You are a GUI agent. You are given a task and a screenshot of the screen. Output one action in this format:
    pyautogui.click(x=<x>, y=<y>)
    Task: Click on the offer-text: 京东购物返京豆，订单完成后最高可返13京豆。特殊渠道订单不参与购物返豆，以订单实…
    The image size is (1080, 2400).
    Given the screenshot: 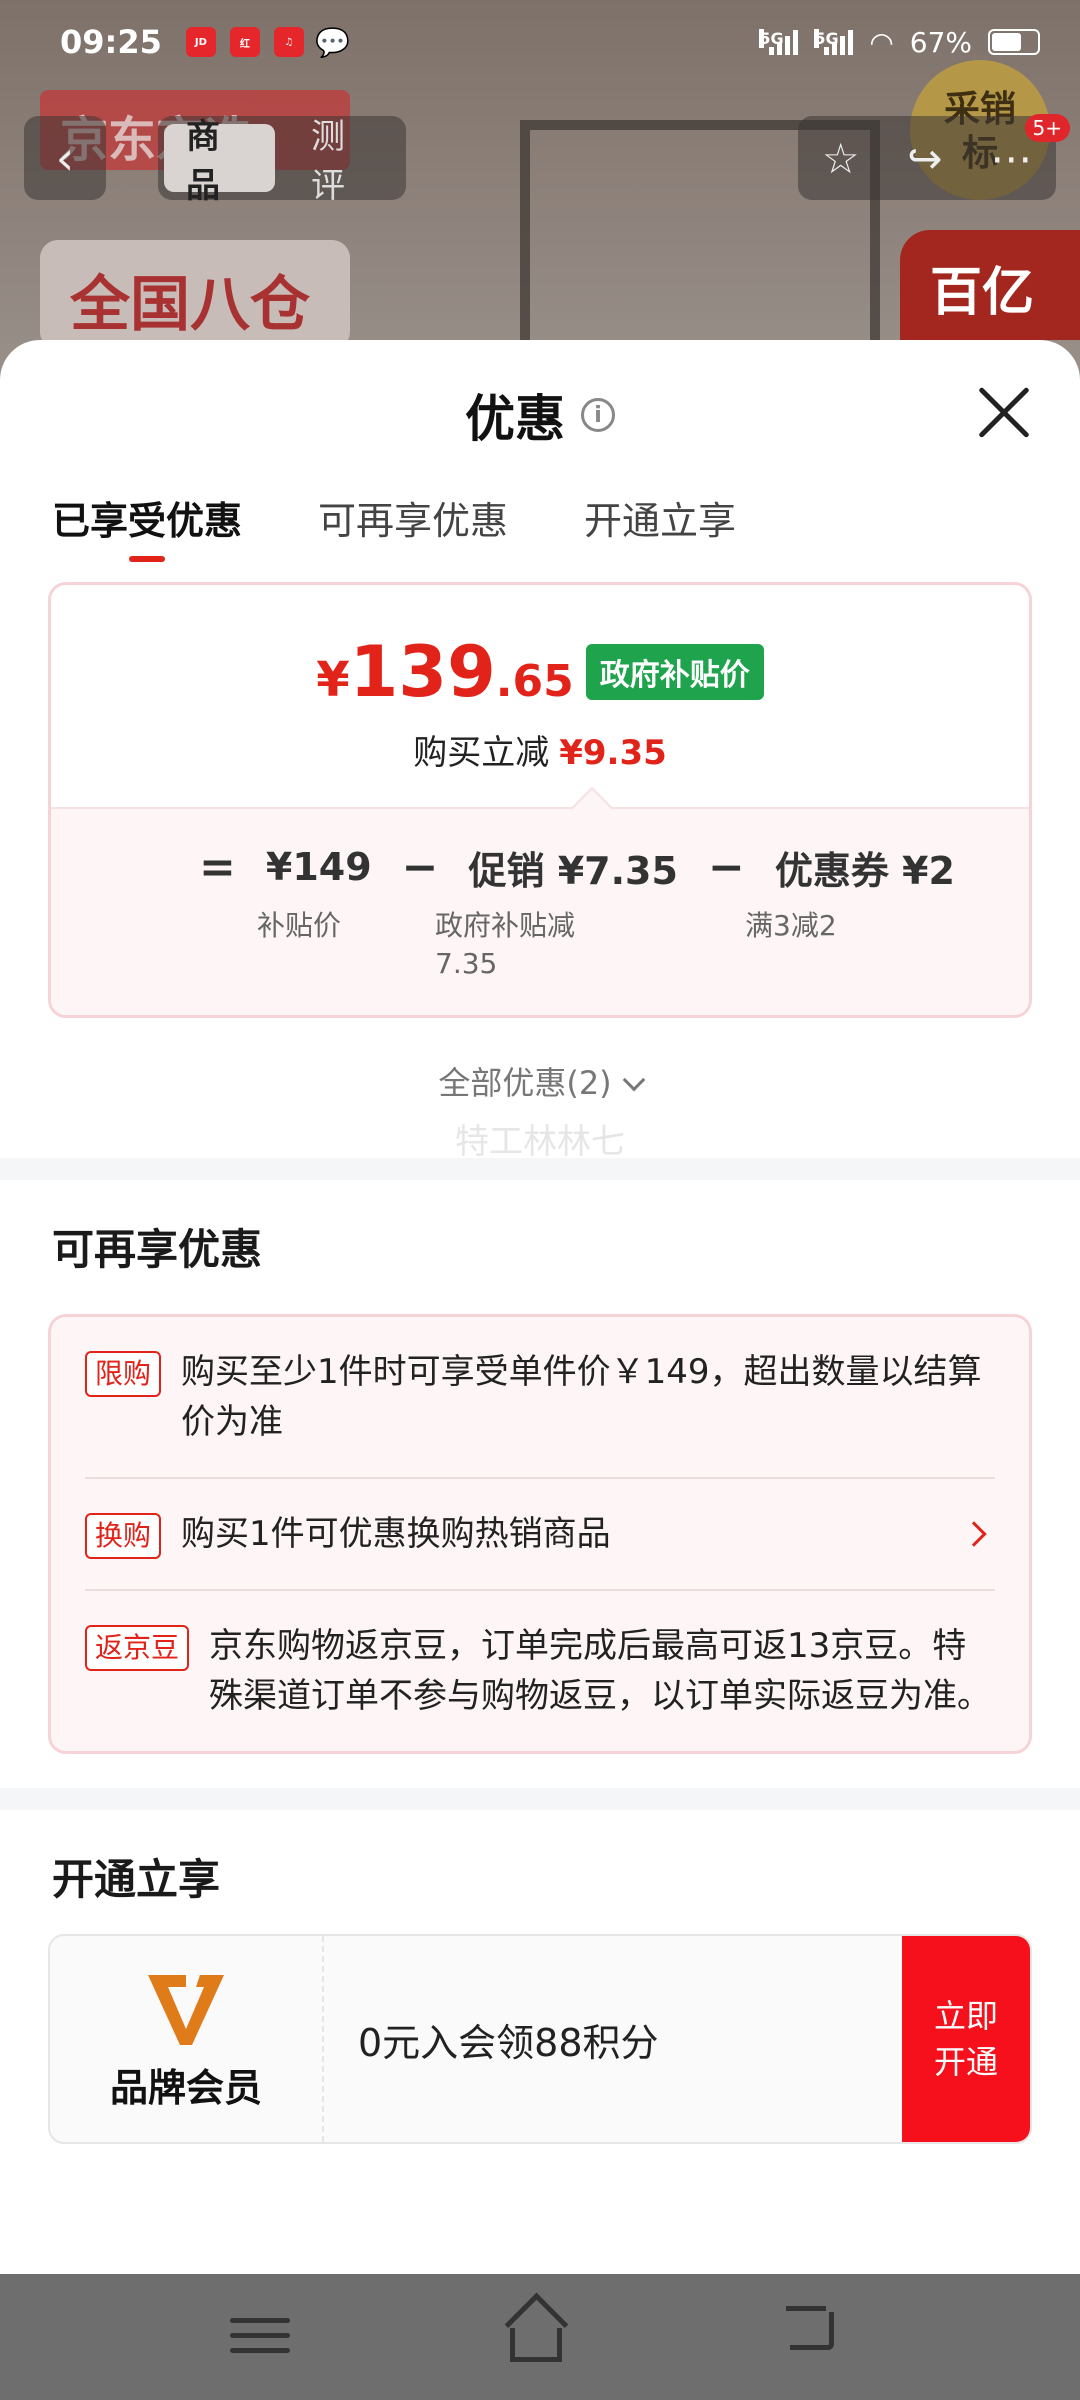 What is the action you would take?
    pyautogui.click(x=600, y=1671)
    